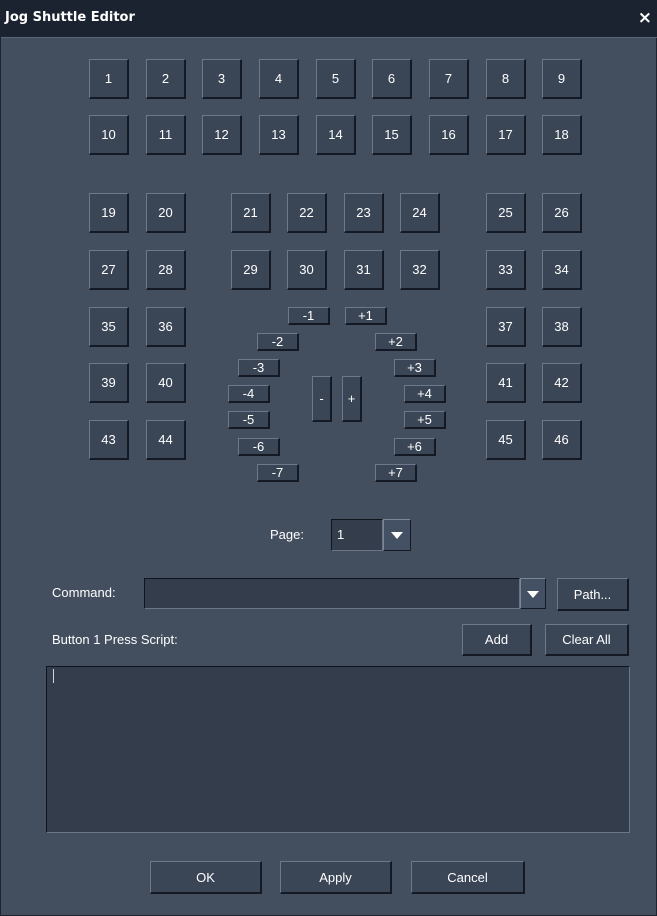 Image resolution: width=657 pixels, height=916 pixels. Describe the element at coordinates (259, 447) in the screenshot. I see `jog-minus-6: -6` at that location.